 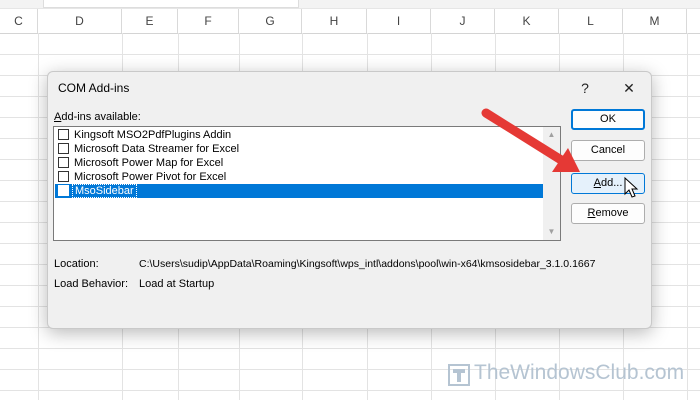 I want to click on formula-bar, so click(x=171, y=4).